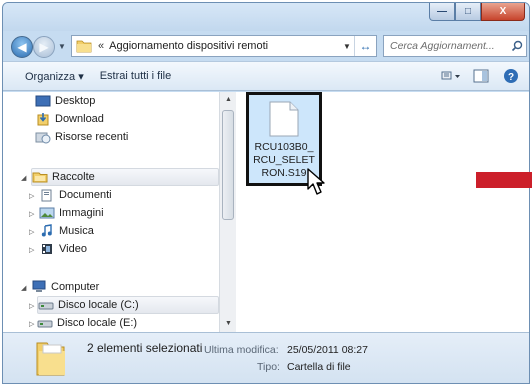 The width and height of the screenshot is (532, 386). Describe the element at coordinates (97, 323) in the screenshot. I see `nav-item-label: Disco locale (E:)` at that location.